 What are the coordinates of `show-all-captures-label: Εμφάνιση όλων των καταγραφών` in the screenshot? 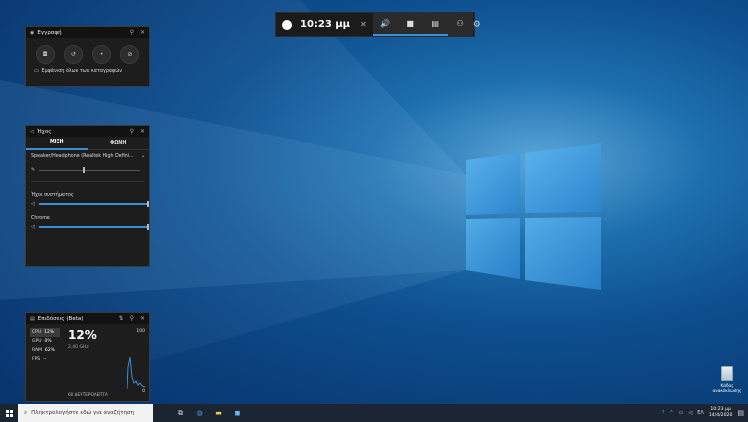 It's located at (81, 71).